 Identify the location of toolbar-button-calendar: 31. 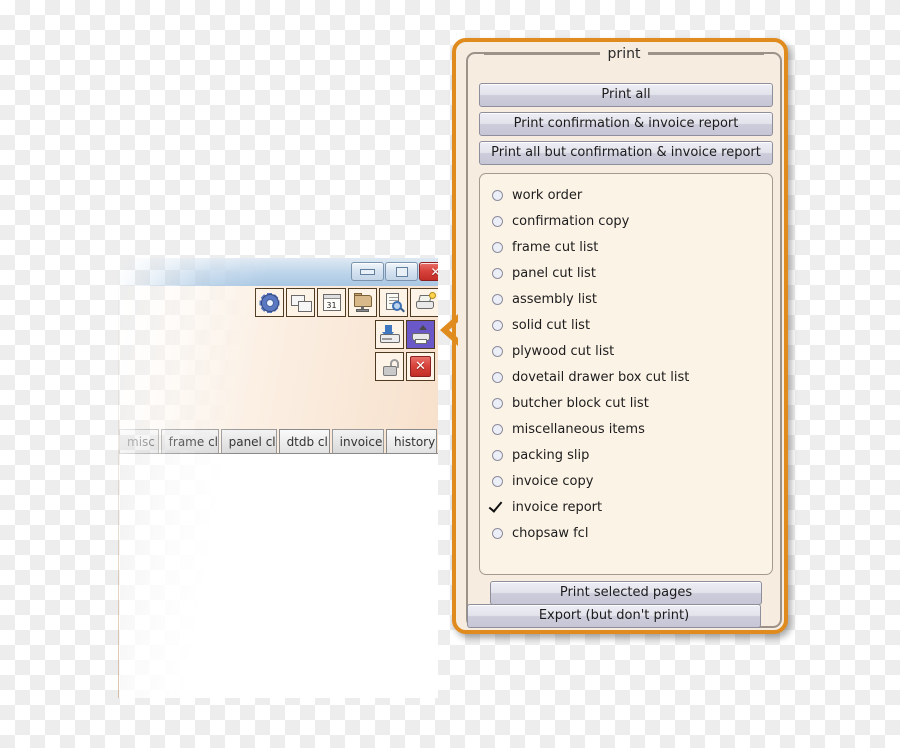
(331, 302).